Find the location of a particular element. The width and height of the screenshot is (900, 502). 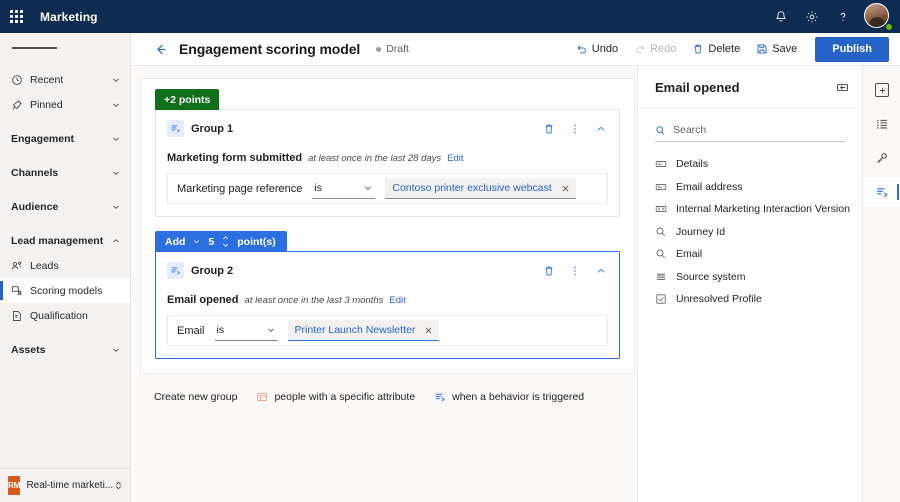

attribute-item-internal-marketing-interaction-version: Internal Marketing Interaction Version is located at coordinates (750, 209).